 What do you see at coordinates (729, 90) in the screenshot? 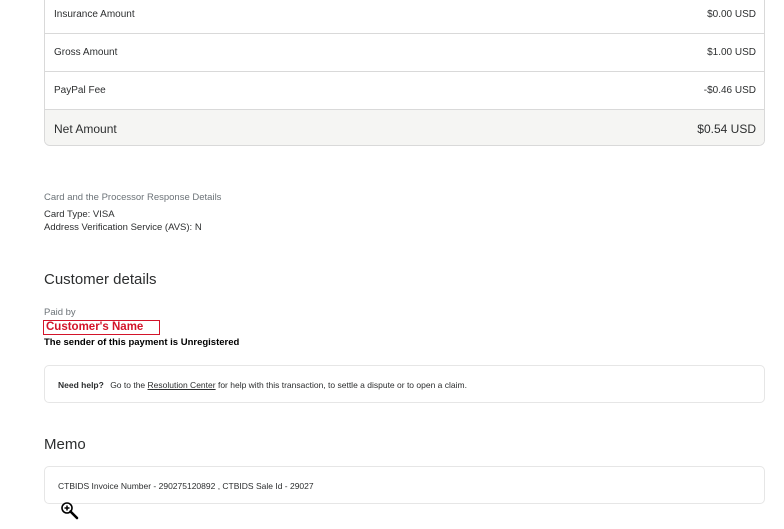
I see `paypal-fee-value: -$0.46 USD` at bounding box center [729, 90].